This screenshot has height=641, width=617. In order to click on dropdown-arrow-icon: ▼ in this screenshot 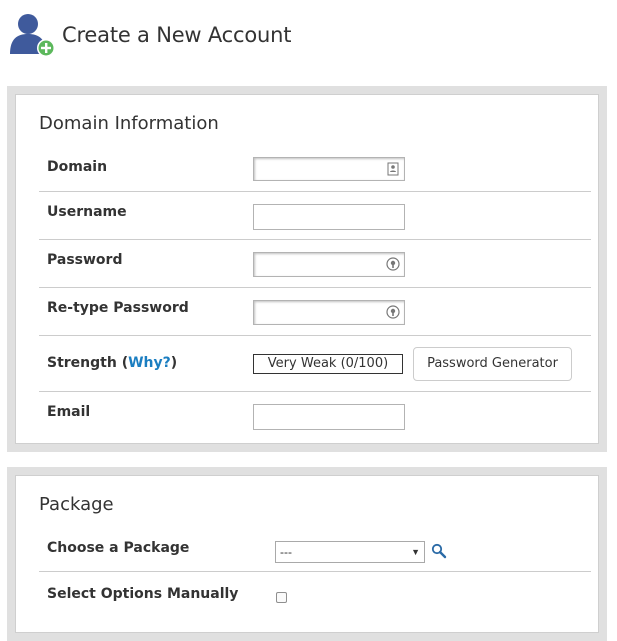, I will do `click(415, 552)`.